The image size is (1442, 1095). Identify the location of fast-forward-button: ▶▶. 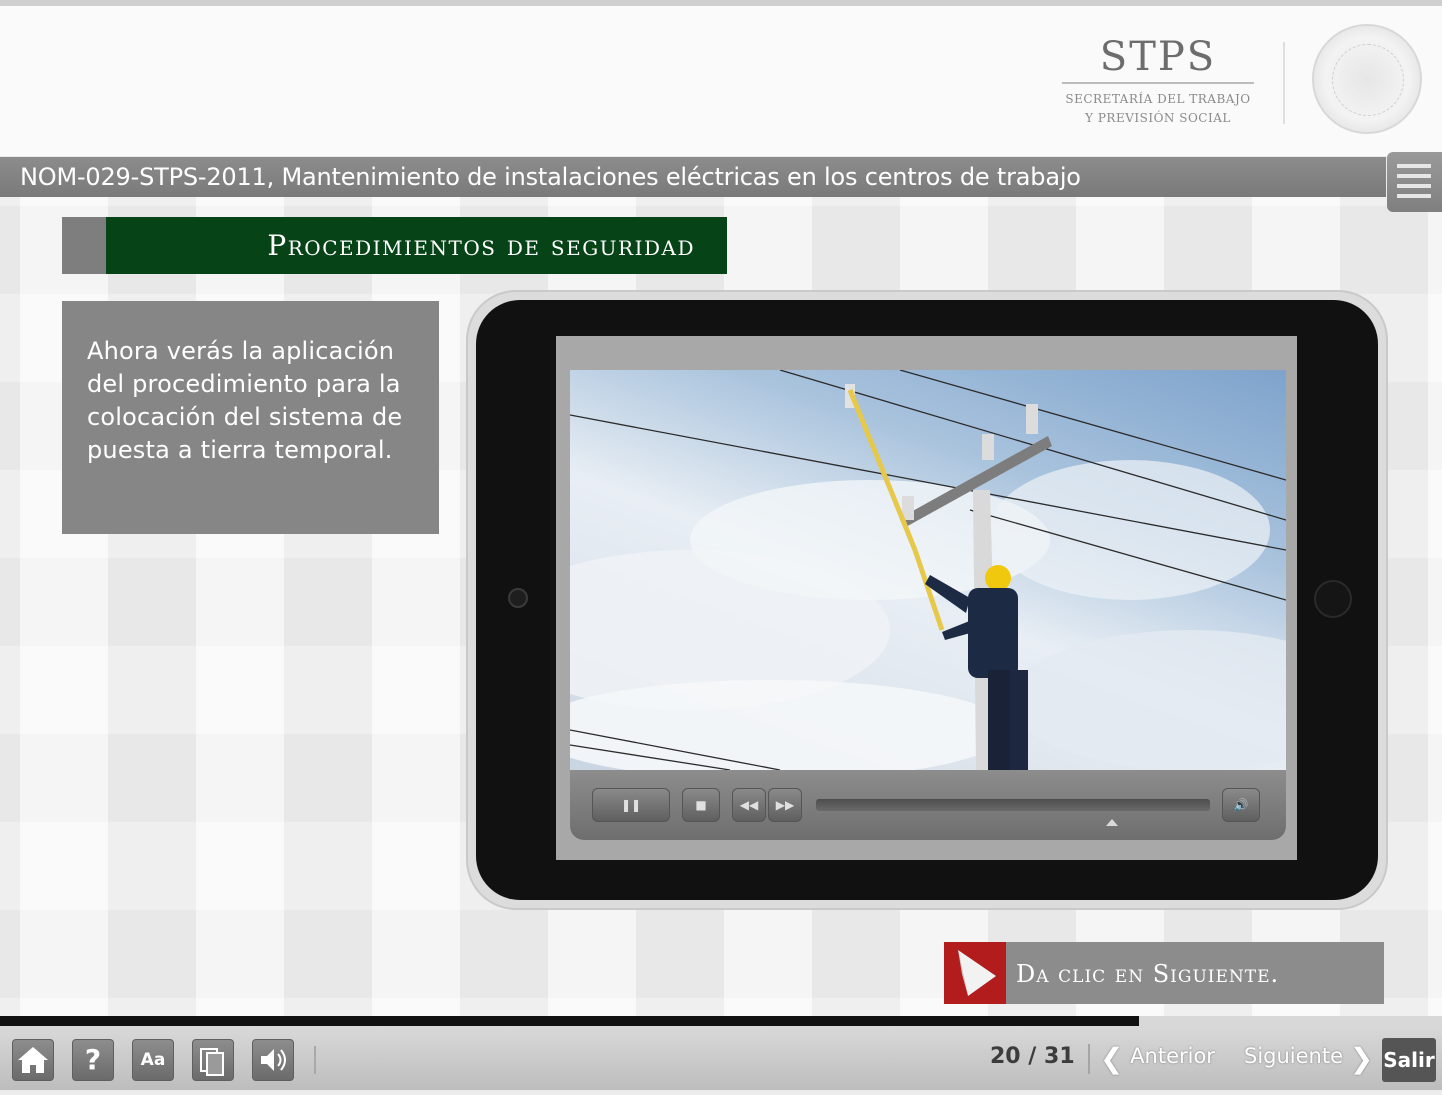
(785, 805).